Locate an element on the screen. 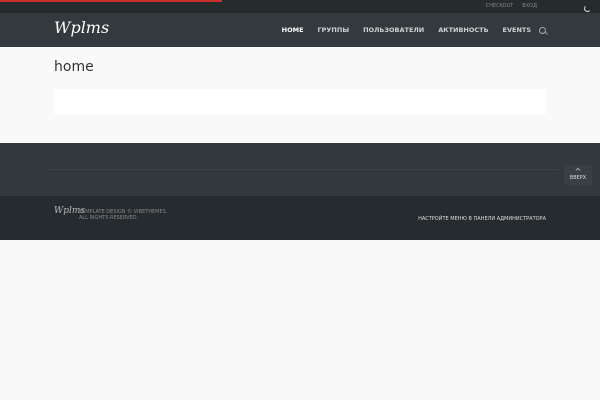 This screenshot has width=600, height=400. page-title: home is located at coordinates (74, 67).